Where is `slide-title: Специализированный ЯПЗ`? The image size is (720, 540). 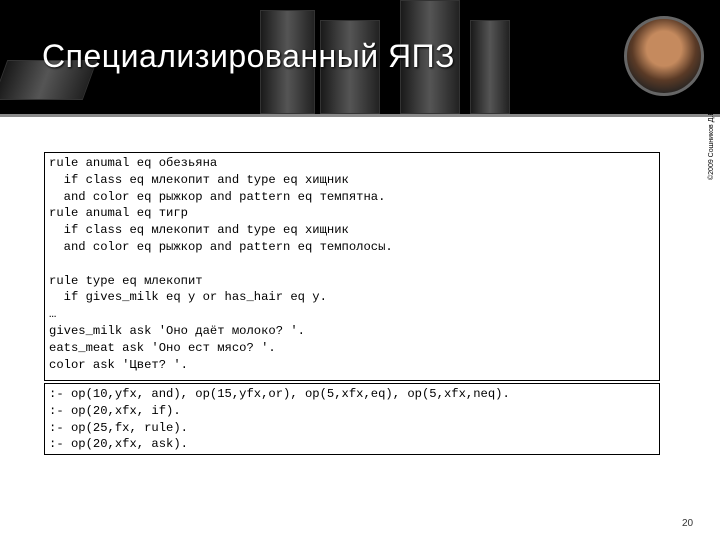
slide-title: Специализированный ЯПЗ is located at coordinates (248, 56).